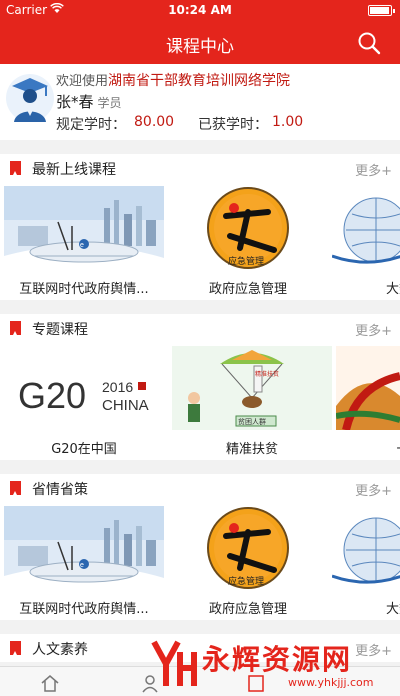 This screenshot has height=696, width=400. I want to click on course-title: G20在中国, so click(84, 449).